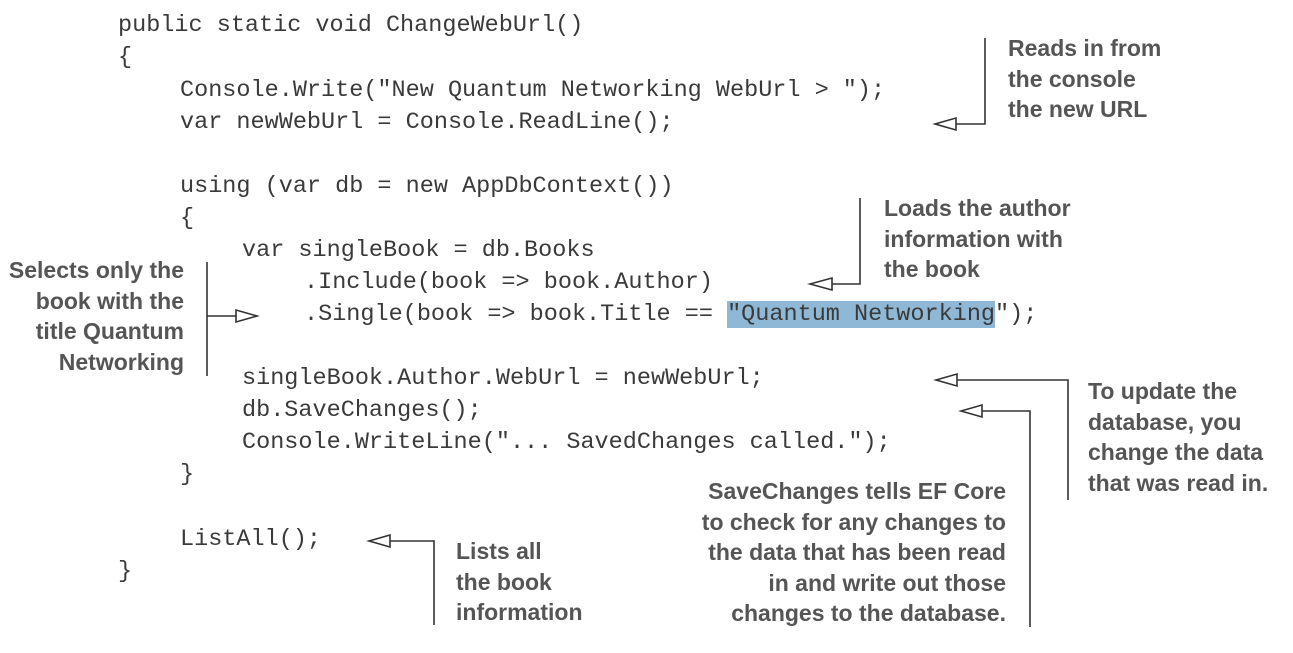  What do you see at coordinates (819, 284) in the screenshot?
I see `arrowhead-loads-author` at bounding box center [819, 284].